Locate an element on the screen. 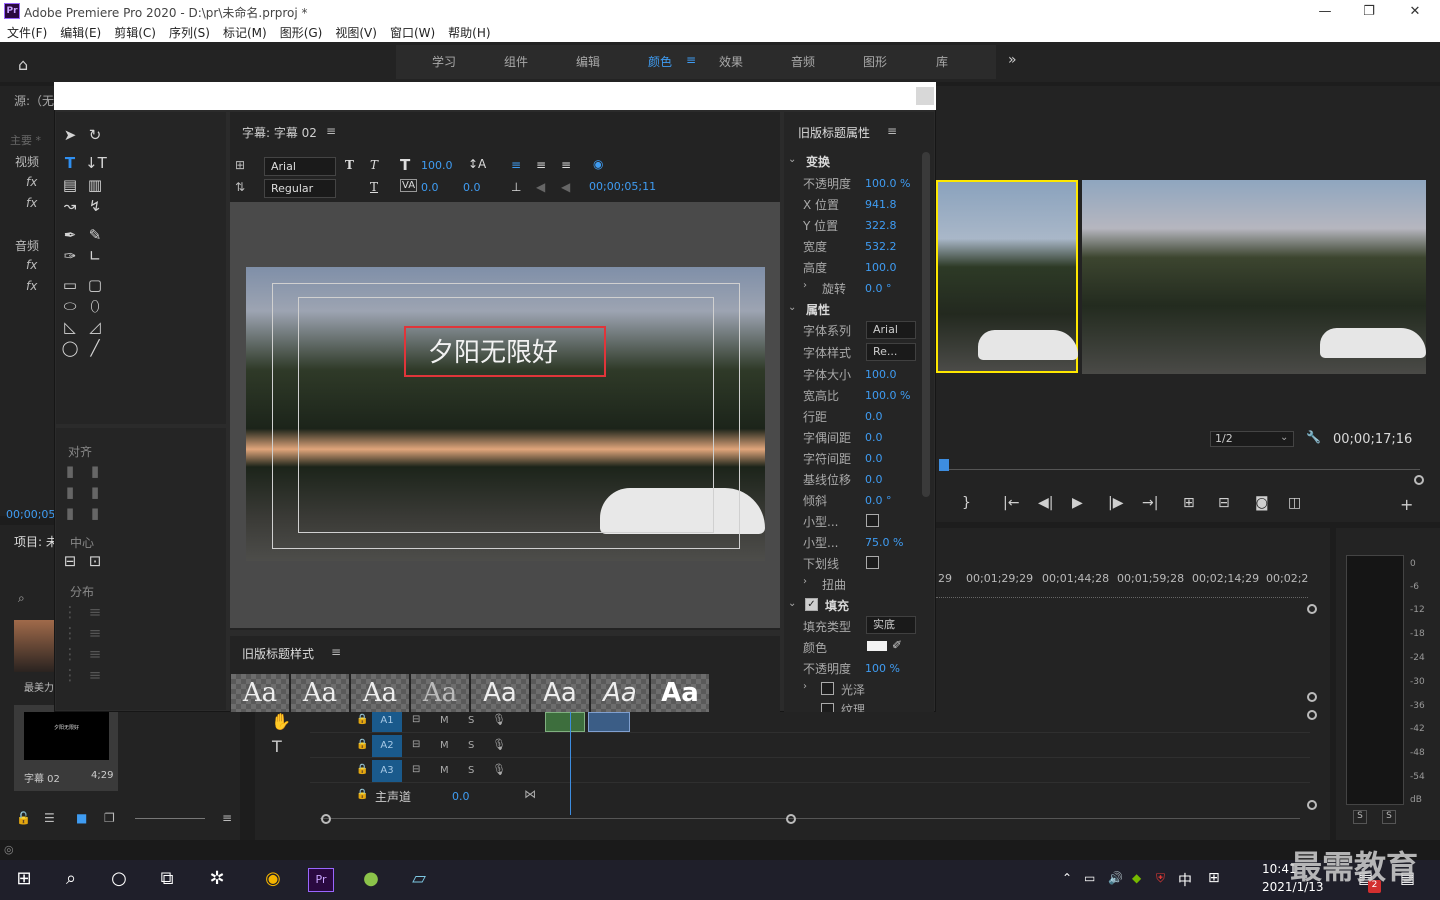  new-title-icon: ⊞ is located at coordinates (240, 165).